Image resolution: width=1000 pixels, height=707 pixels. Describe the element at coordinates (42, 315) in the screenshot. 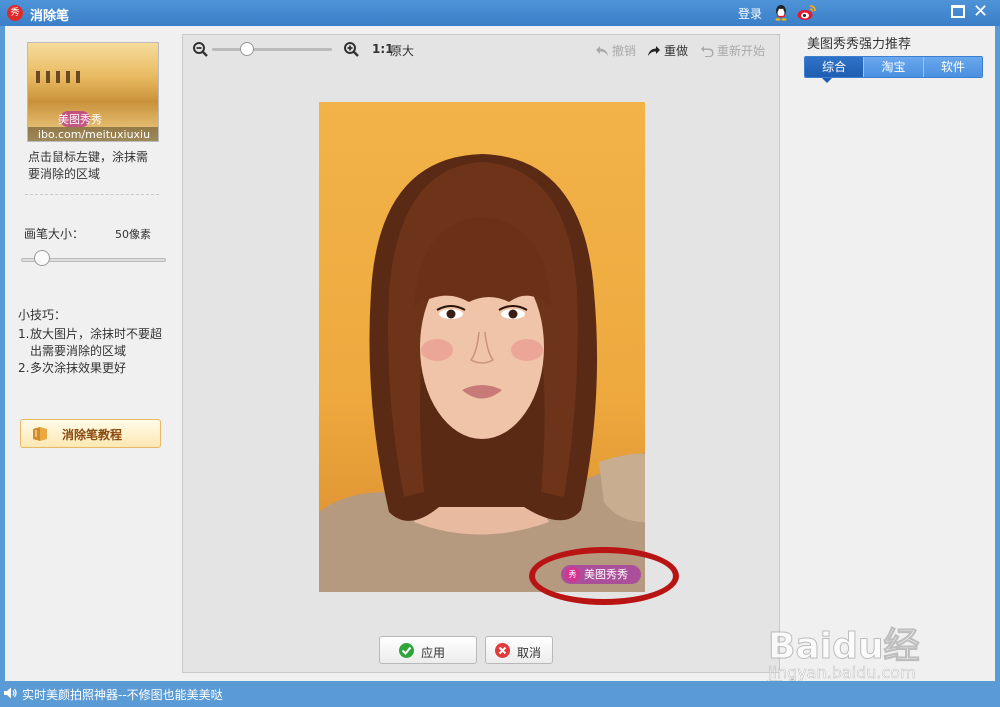

I see `tips-title: 小技巧：` at that location.